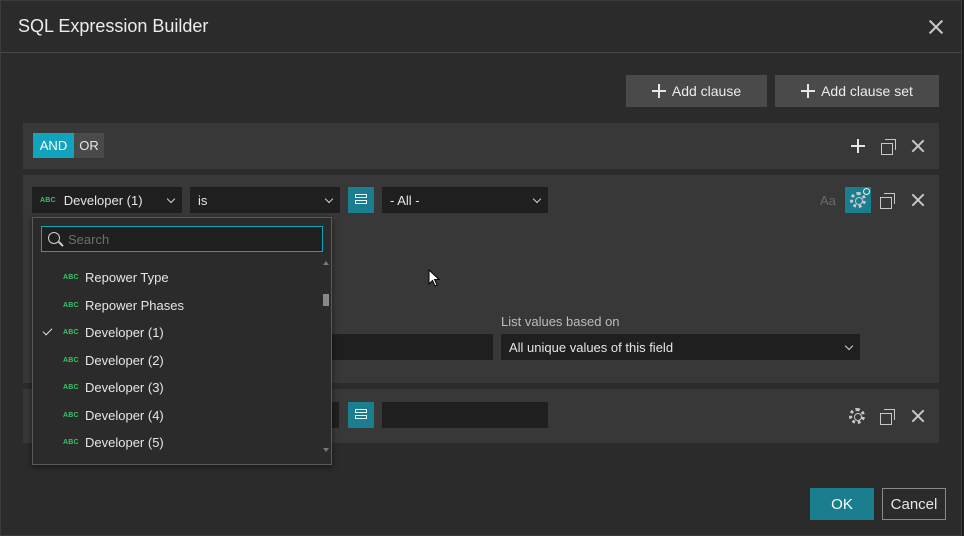 This screenshot has width=964, height=536. What do you see at coordinates (265, 200) in the screenshot?
I see `operator-select: is` at bounding box center [265, 200].